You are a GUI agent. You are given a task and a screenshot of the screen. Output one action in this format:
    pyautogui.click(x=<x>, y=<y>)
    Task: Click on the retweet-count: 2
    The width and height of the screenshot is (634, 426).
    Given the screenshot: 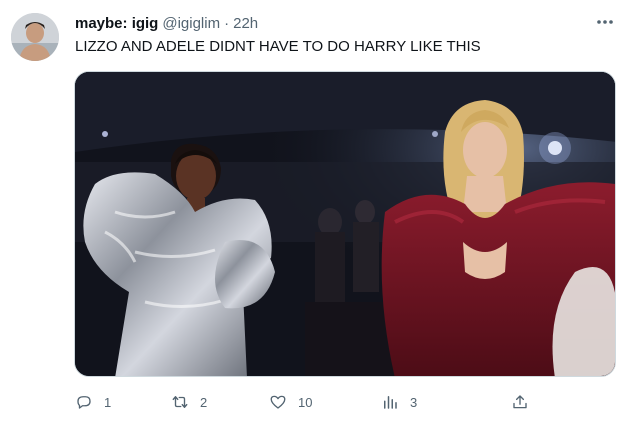 What is the action you would take?
    pyautogui.click(x=204, y=402)
    